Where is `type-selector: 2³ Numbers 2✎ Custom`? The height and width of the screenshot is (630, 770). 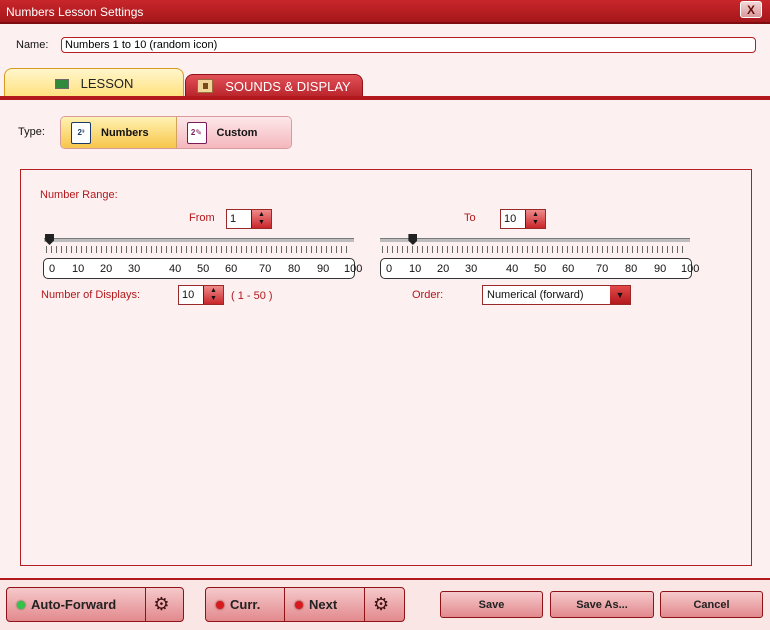 type-selector: 2³ Numbers 2✎ Custom is located at coordinates (176, 132).